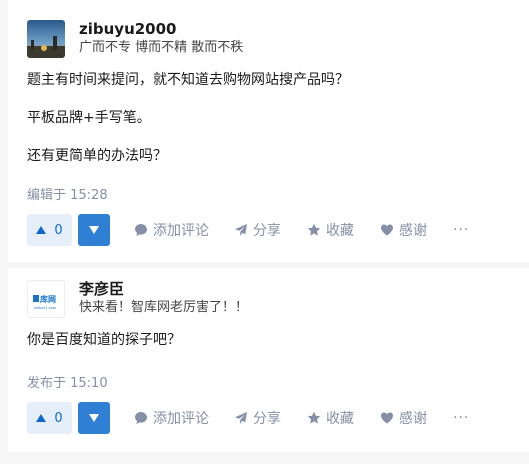 This screenshot has height=464, width=529. Describe the element at coordinates (137, 299) in the screenshot. I see `answer-author: 库网 zhiku51.com 李彦臣 快来看！智库网老厉害了！！` at that location.